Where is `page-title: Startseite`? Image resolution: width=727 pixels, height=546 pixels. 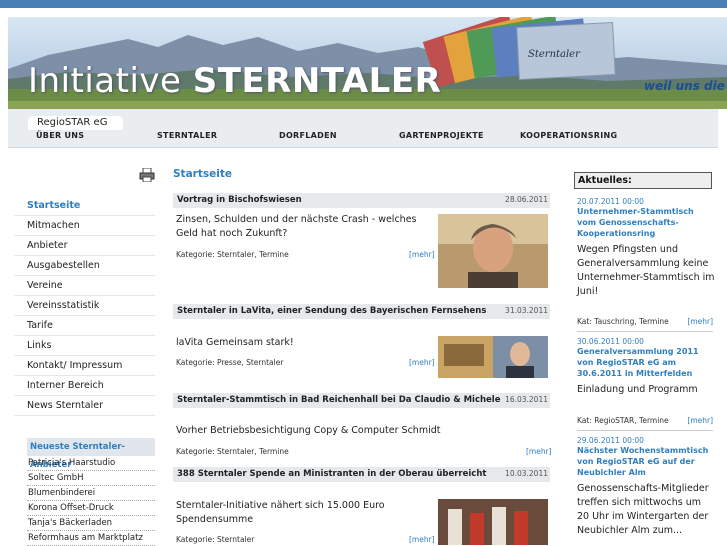 page-title: Startseite is located at coordinates (202, 174).